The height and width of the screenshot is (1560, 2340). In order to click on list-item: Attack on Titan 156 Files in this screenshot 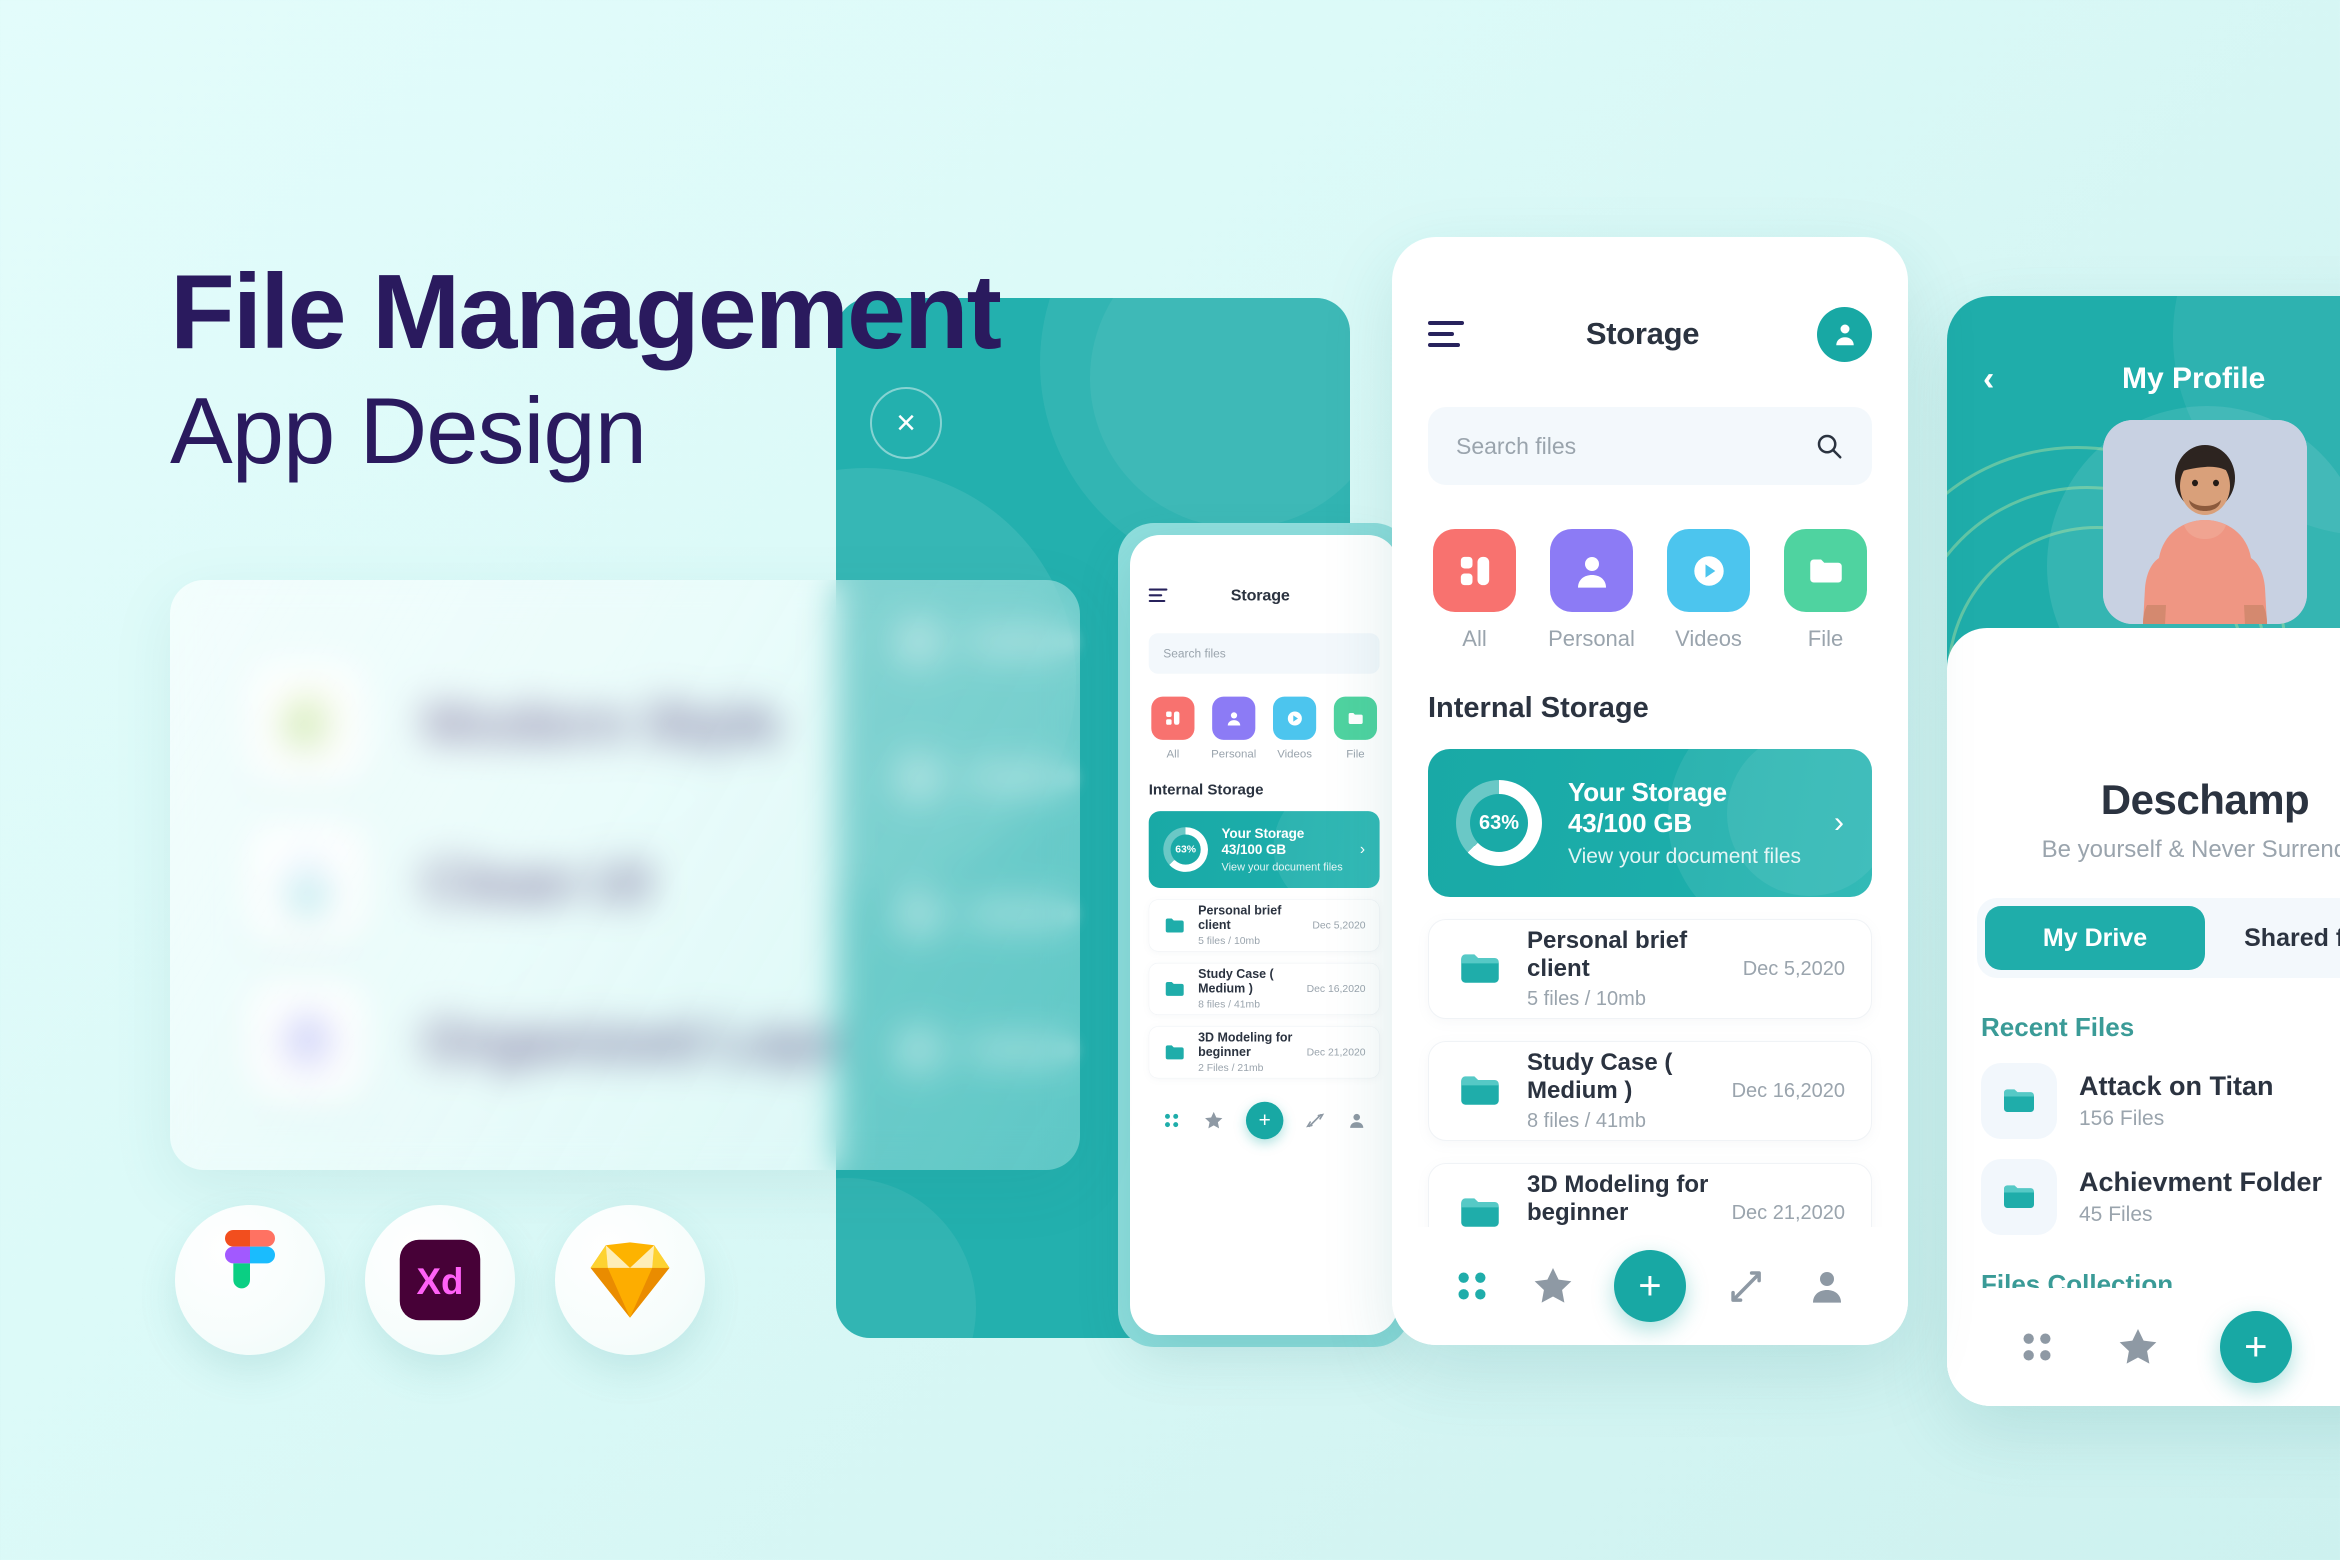, I will do `click(2160, 1101)`.